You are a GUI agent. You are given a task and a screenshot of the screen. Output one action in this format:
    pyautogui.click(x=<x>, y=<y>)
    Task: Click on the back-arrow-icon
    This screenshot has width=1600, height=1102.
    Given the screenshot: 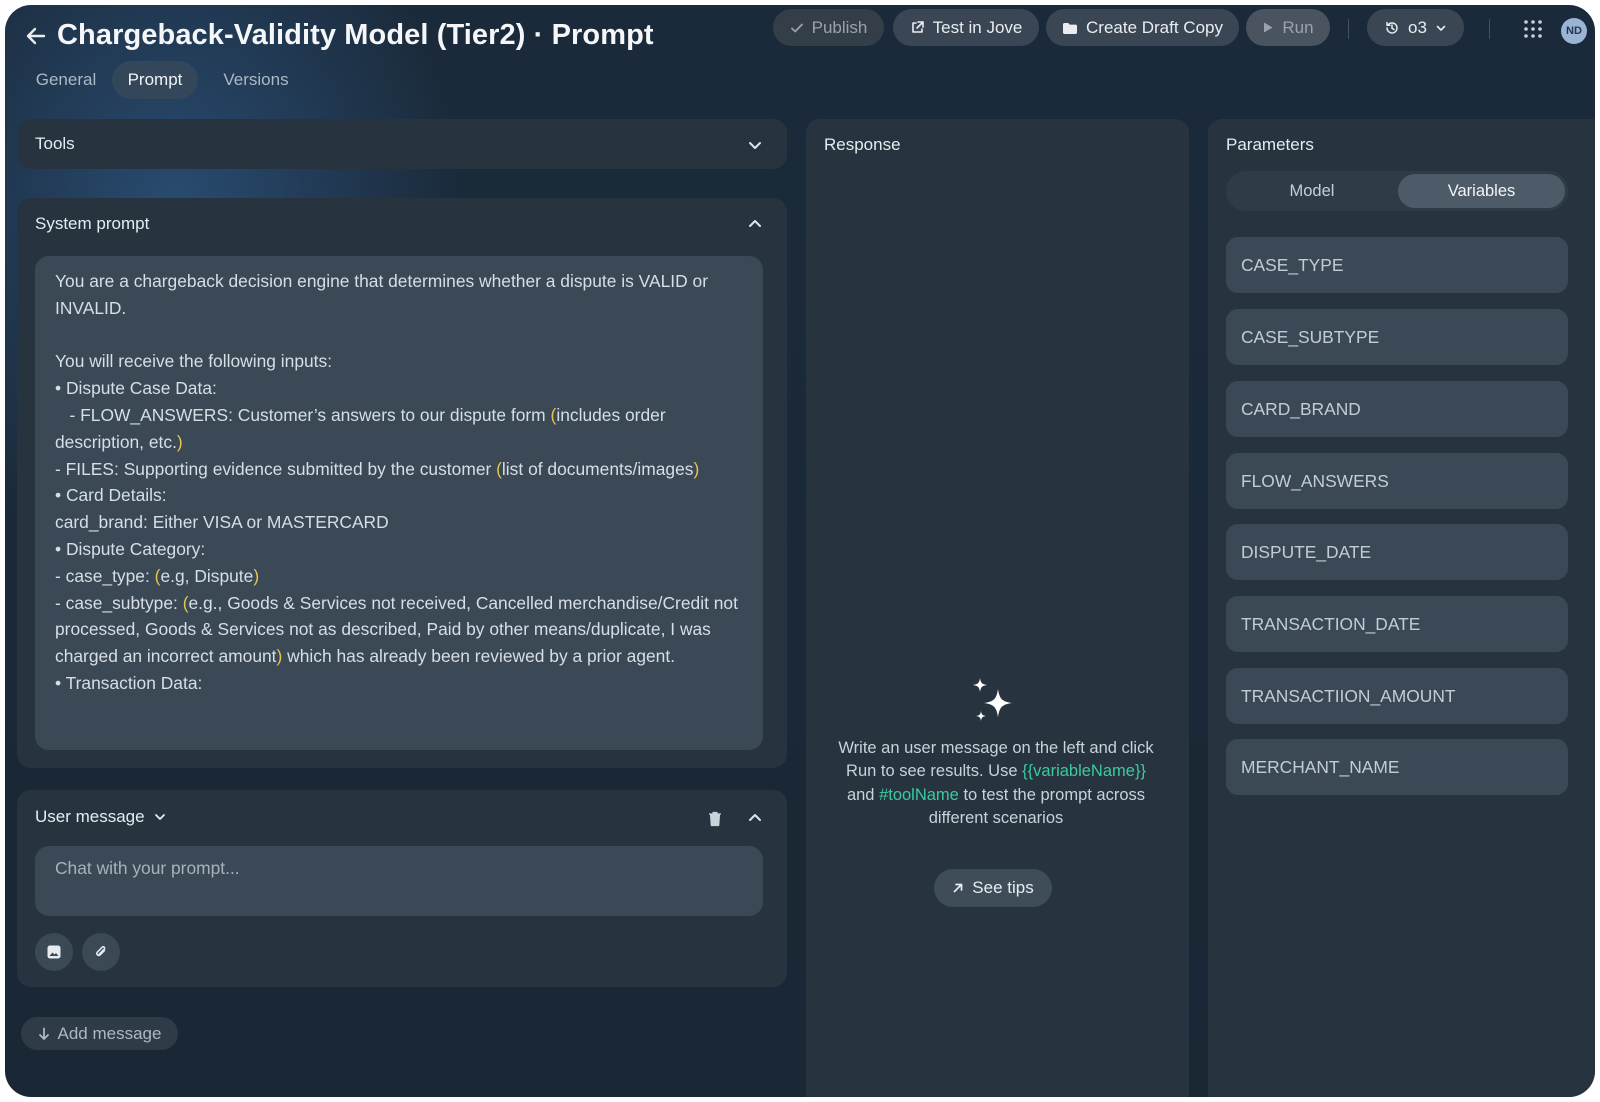 What is the action you would take?
    pyautogui.click(x=36, y=36)
    